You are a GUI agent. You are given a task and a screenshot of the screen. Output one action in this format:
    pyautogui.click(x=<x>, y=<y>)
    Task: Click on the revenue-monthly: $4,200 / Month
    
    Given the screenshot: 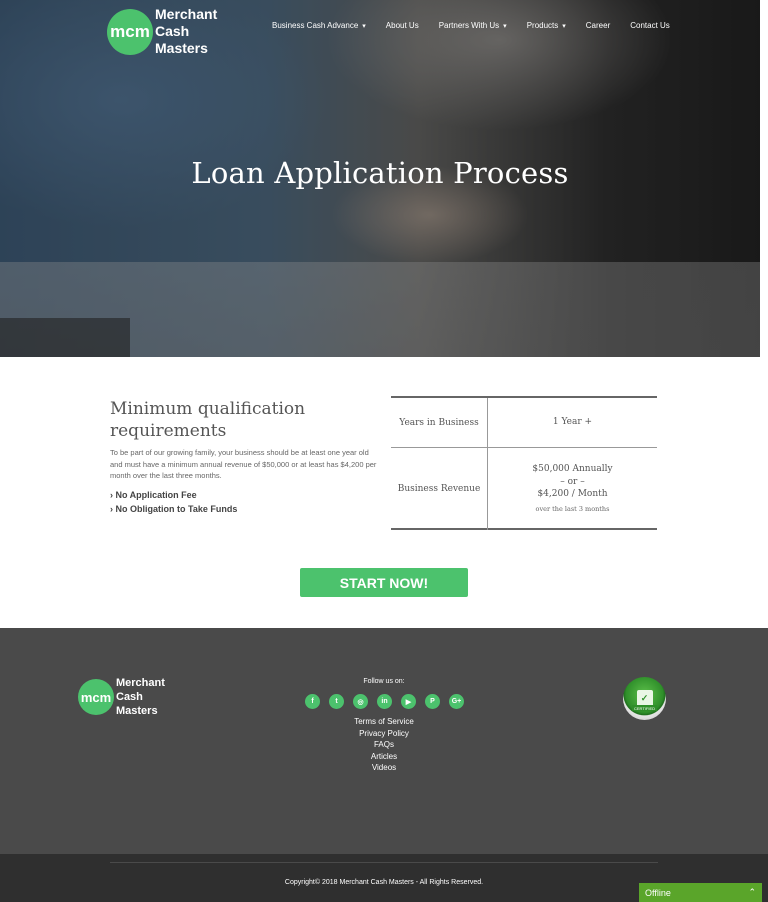 What is the action you would take?
    pyautogui.click(x=572, y=494)
    